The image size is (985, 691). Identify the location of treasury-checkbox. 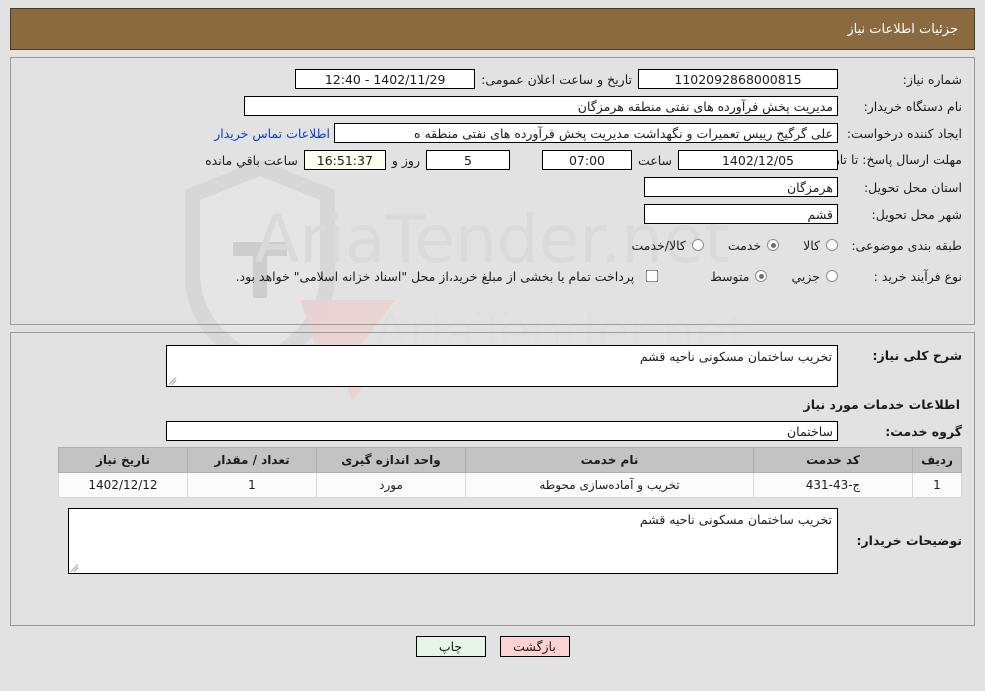
(652, 276).